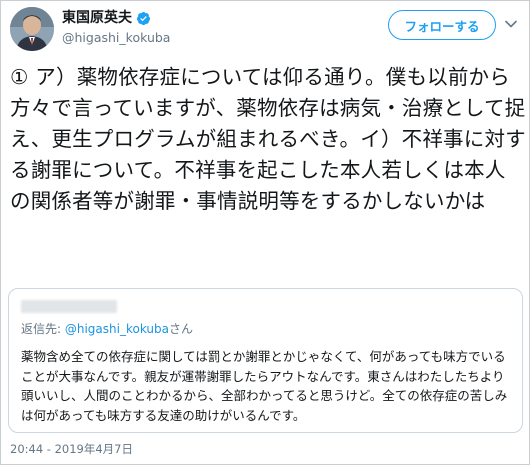 This screenshot has width=530, height=465. What do you see at coordinates (180, 329) in the screenshot?
I see `reply-to-suffix: さん` at bounding box center [180, 329].